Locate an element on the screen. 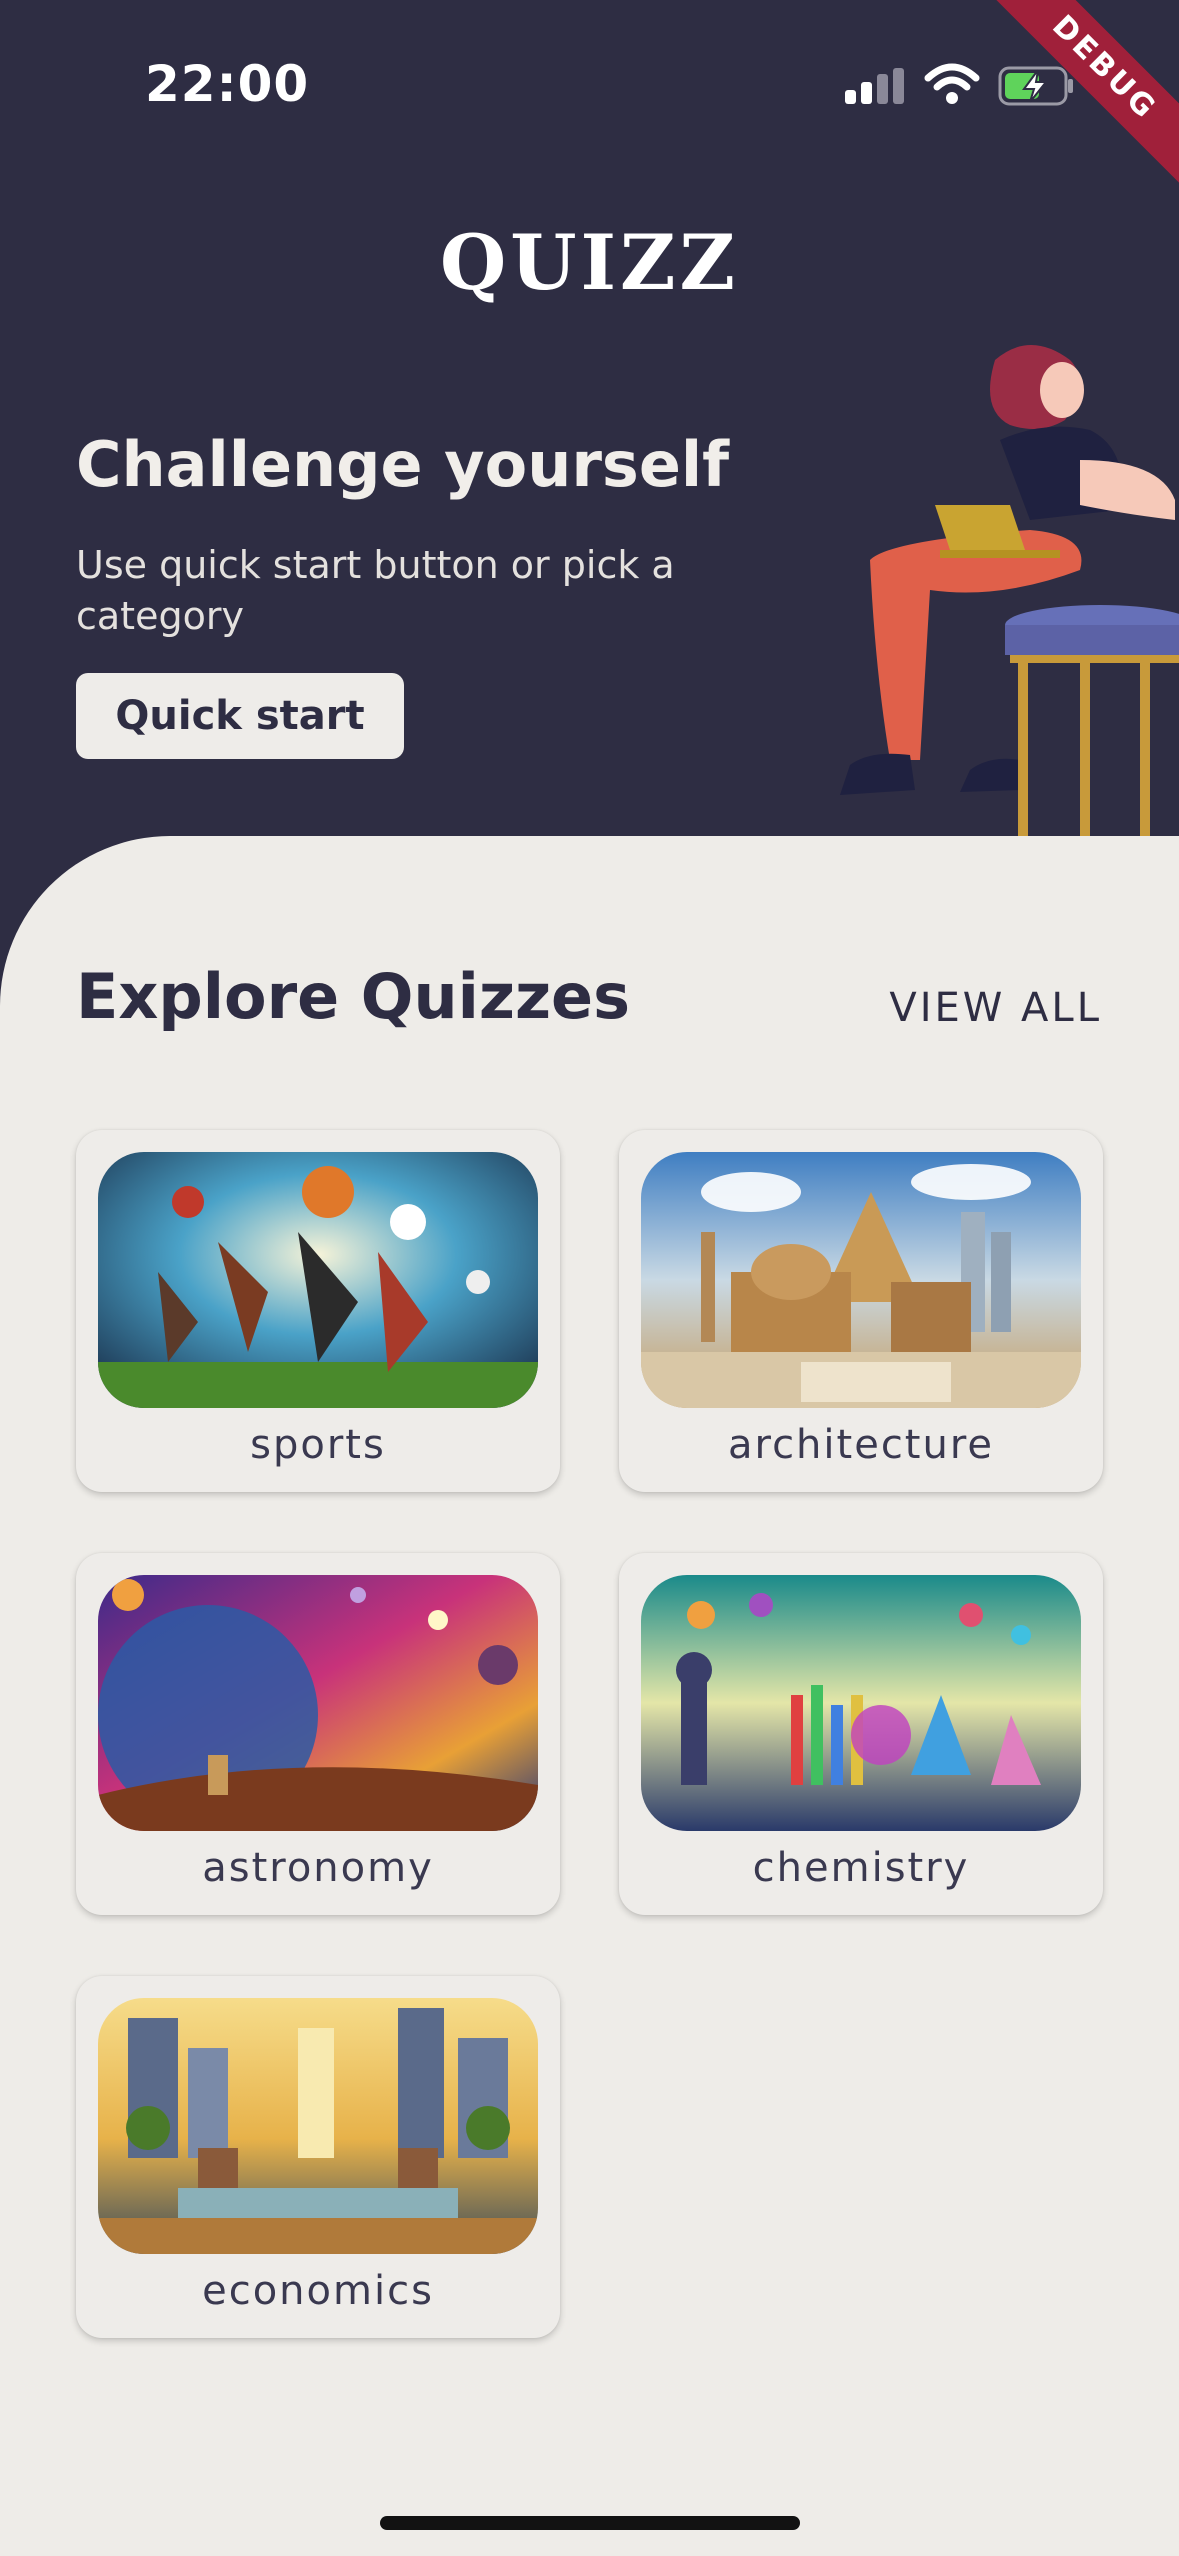 This screenshot has height=2556, width=1179. wifi-icon is located at coordinates (952, 83).